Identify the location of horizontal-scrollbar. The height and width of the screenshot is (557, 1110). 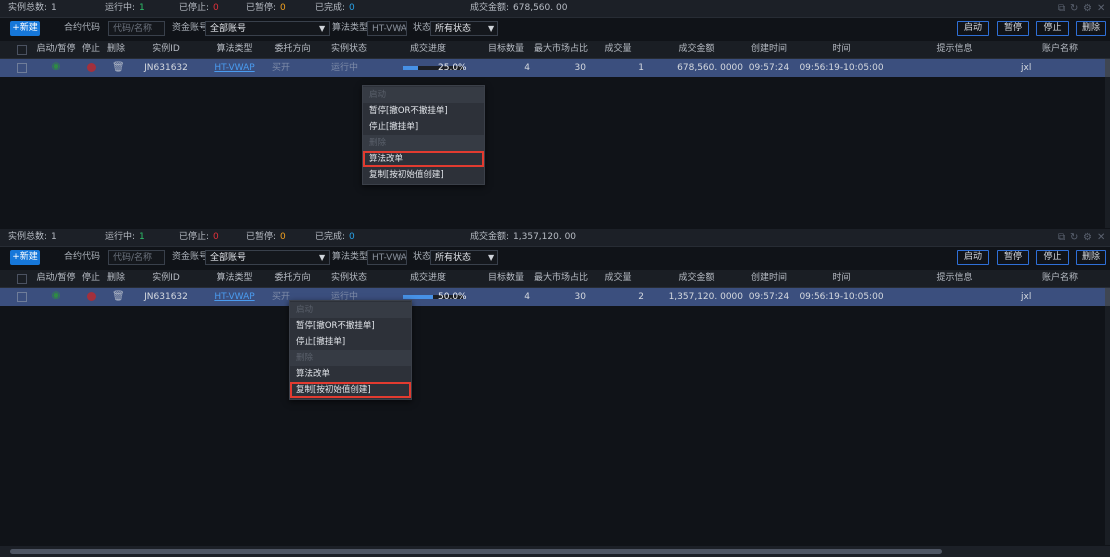
(555, 551).